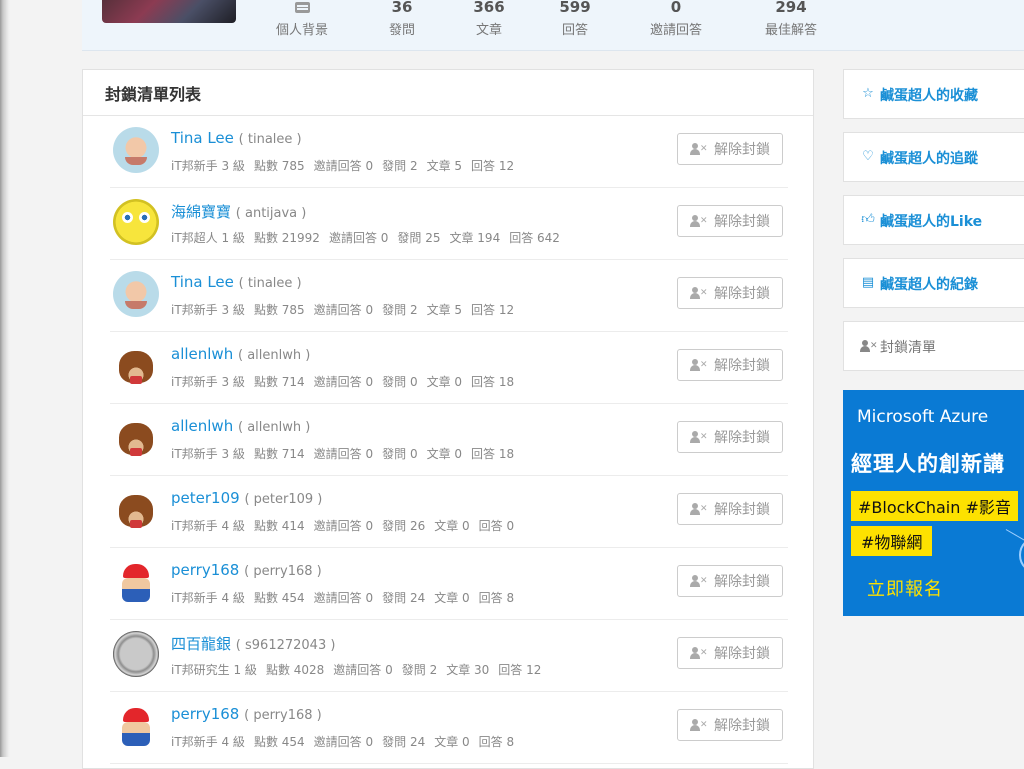  I want to click on stat-questions: 36 發問, so click(402, 19).